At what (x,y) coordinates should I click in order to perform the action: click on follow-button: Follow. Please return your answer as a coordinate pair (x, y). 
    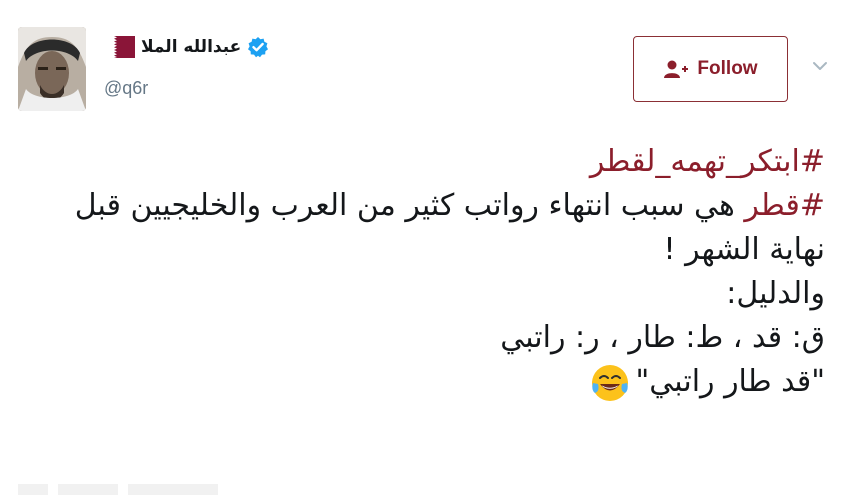
    Looking at the image, I should click on (710, 69).